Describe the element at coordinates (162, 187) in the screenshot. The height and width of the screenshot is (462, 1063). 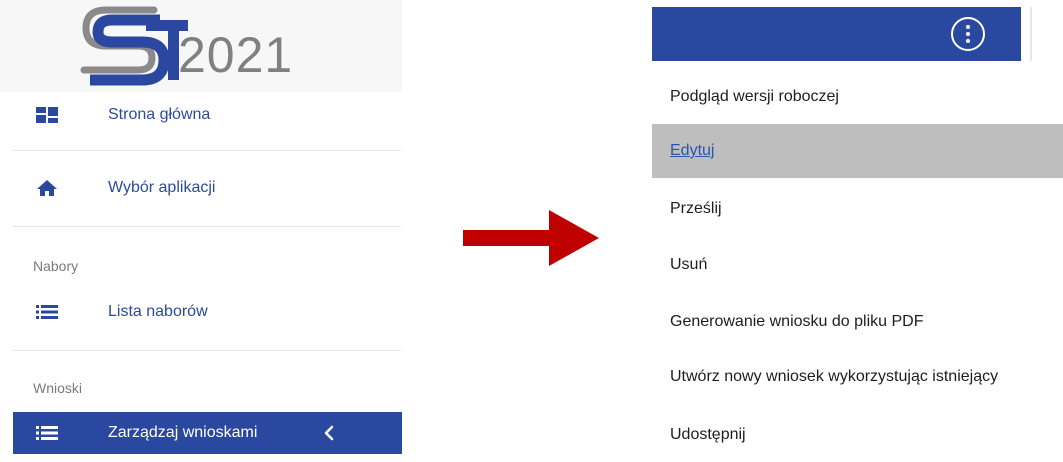
I see `sidebar-item-label: Wybór aplikacji` at that location.